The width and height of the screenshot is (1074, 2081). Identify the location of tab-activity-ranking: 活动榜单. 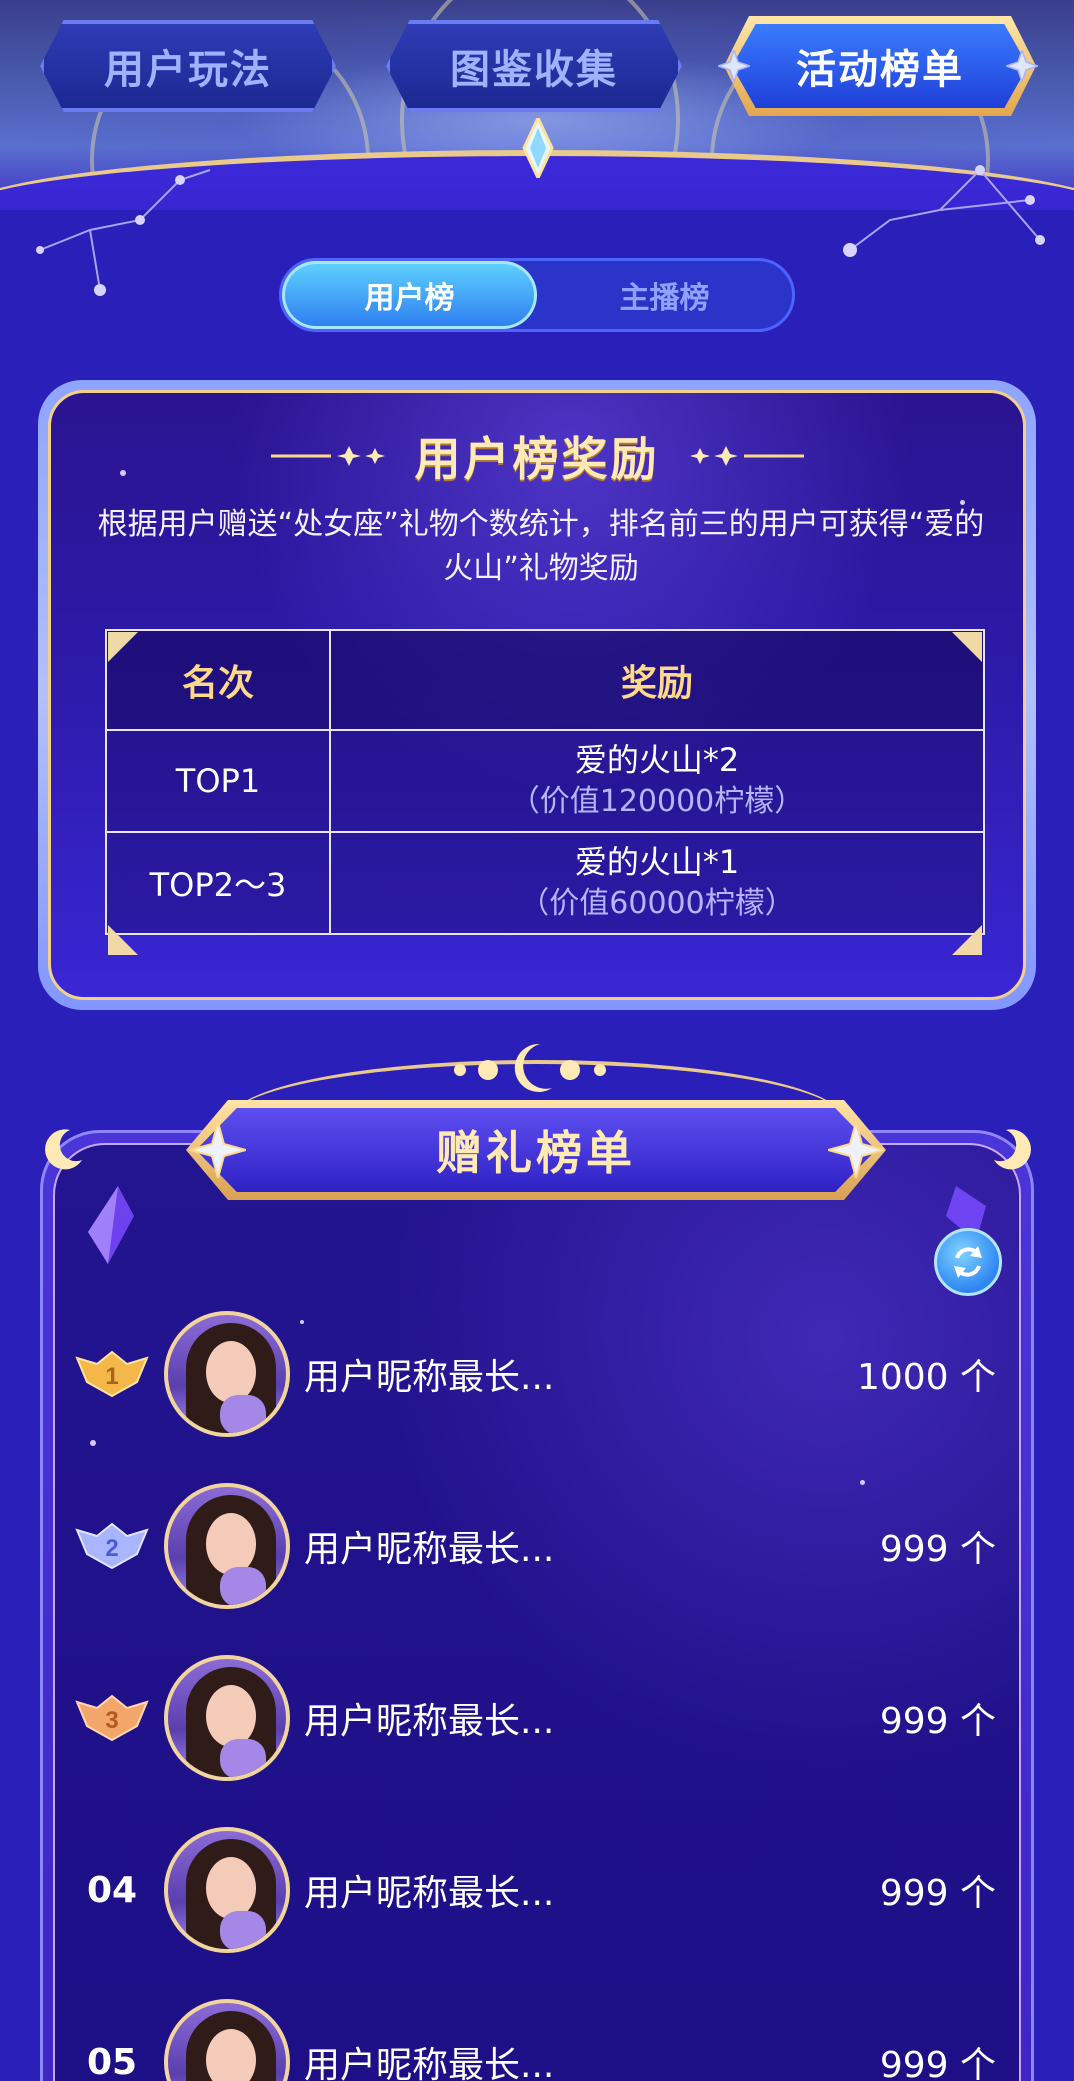
(880, 66).